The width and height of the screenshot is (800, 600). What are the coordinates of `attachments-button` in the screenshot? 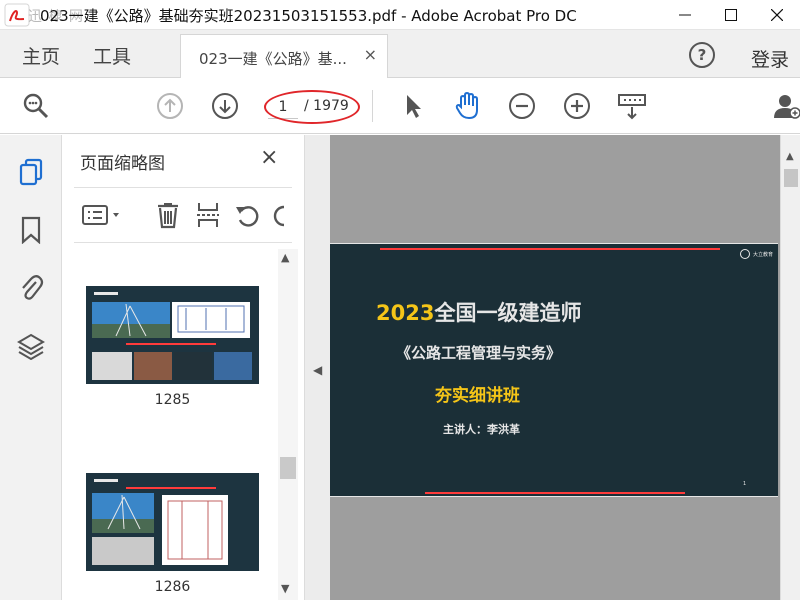 It's located at (31, 287).